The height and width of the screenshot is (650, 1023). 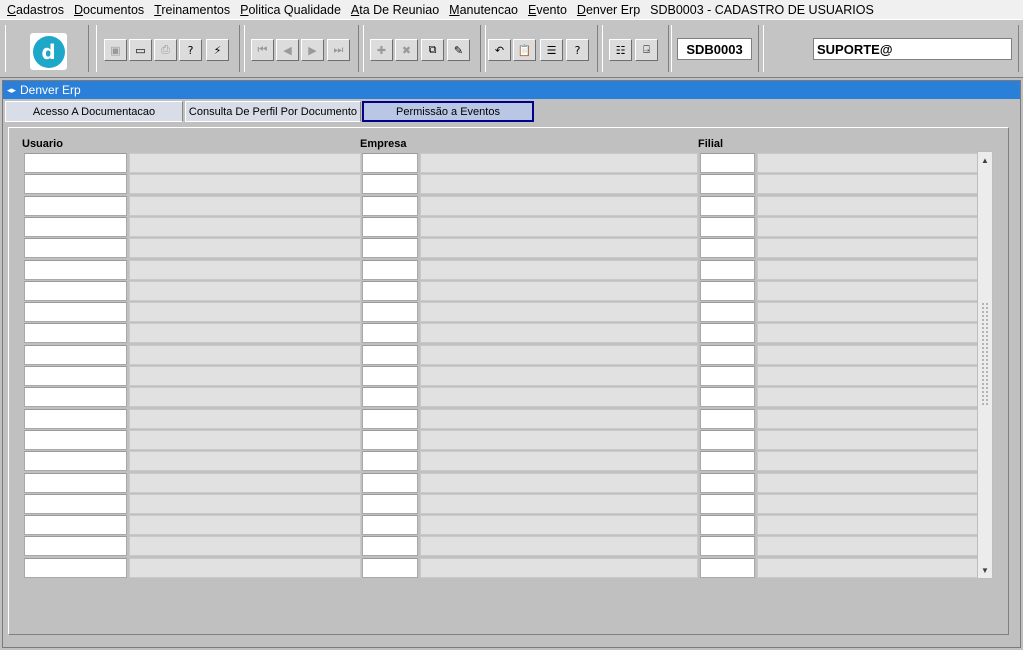 What do you see at coordinates (262, 50) in the screenshot?
I see `first-record-icon: ⏮` at bounding box center [262, 50].